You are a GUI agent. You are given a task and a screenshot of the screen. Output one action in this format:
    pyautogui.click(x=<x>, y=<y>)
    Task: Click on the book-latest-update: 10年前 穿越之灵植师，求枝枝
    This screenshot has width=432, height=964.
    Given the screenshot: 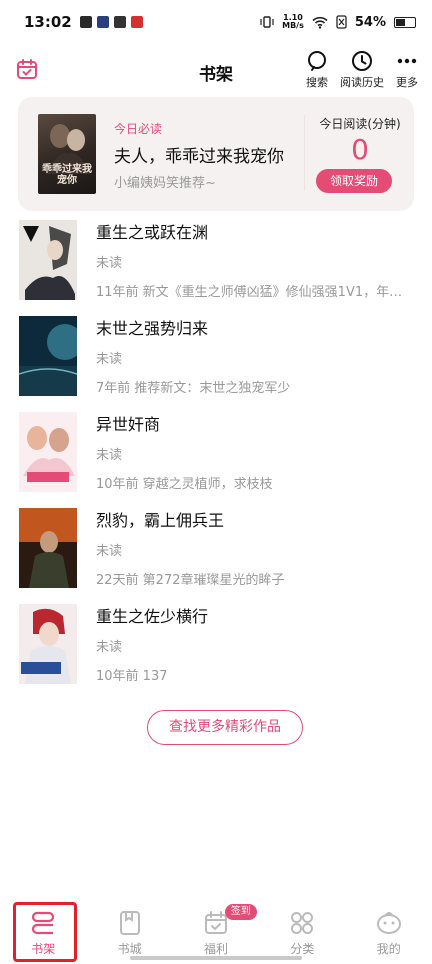 What is the action you would take?
    pyautogui.click(x=184, y=484)
    